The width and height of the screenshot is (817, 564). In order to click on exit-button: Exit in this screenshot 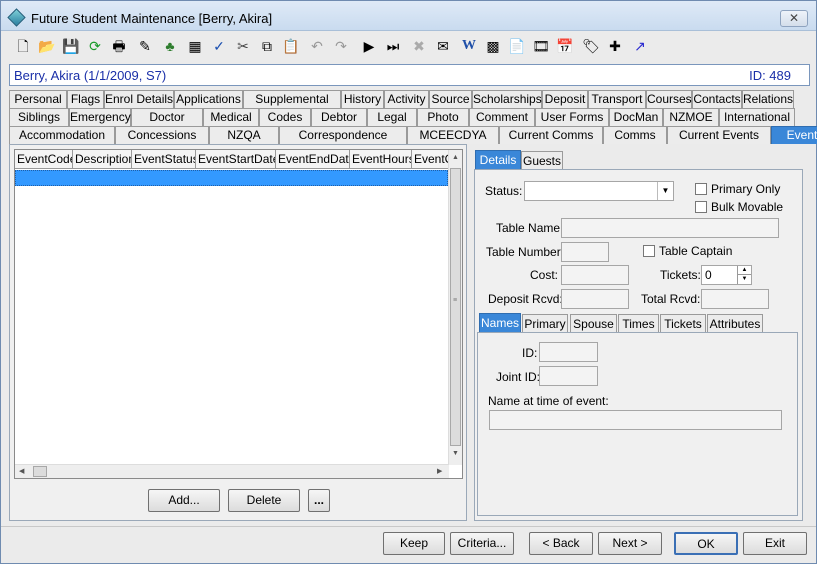, I will do `click(775, 543)`.